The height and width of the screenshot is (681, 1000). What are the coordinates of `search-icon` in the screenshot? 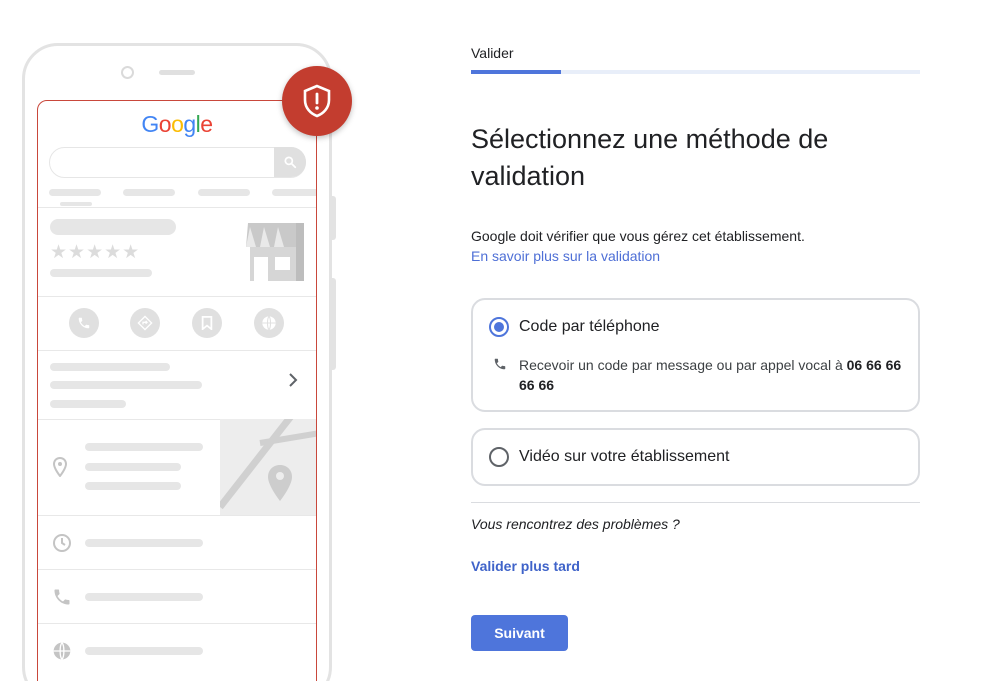 It's located at (290, 162).